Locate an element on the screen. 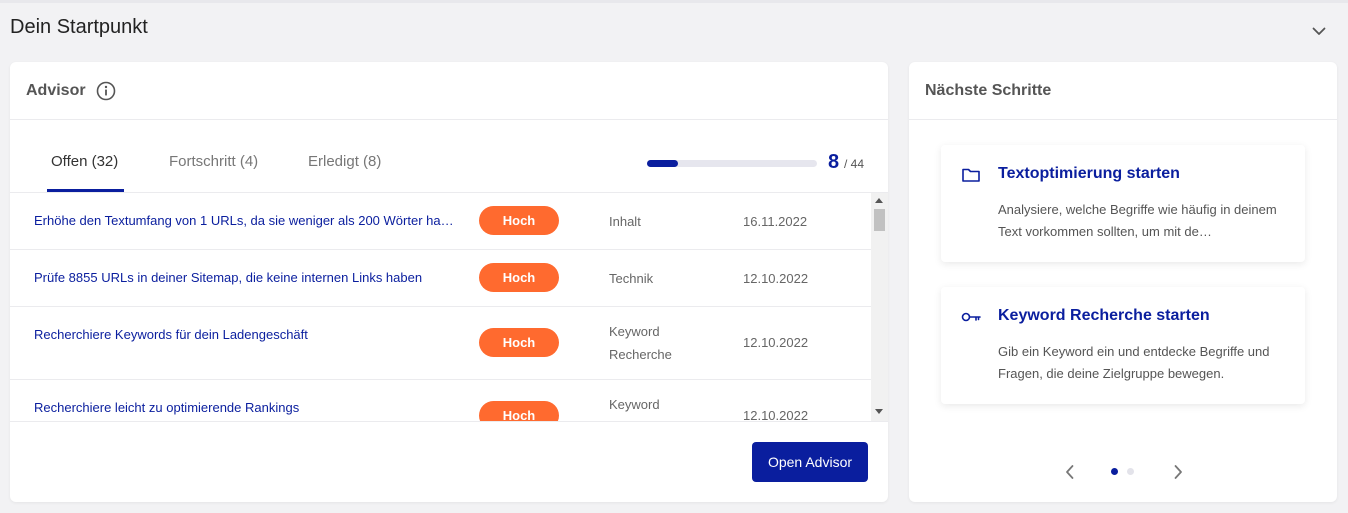 Image resolution: width=1348 pixels, height=513 pixels. advisor-tabs: Offen (32) Fortschritt (4) Erledigt (8) is located at coordinates (449, 157).